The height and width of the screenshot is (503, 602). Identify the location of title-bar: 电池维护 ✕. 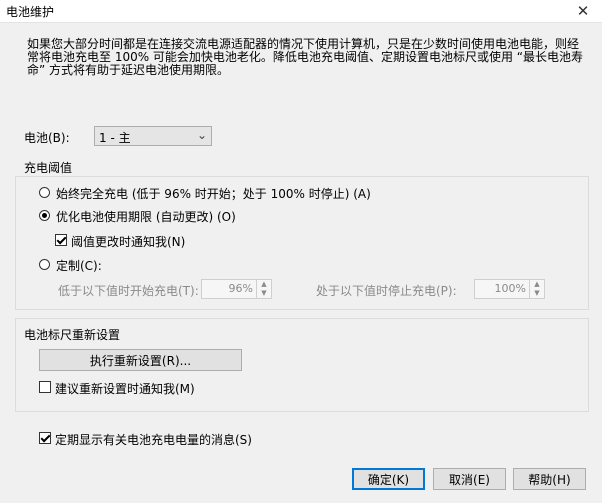
(301, 11).